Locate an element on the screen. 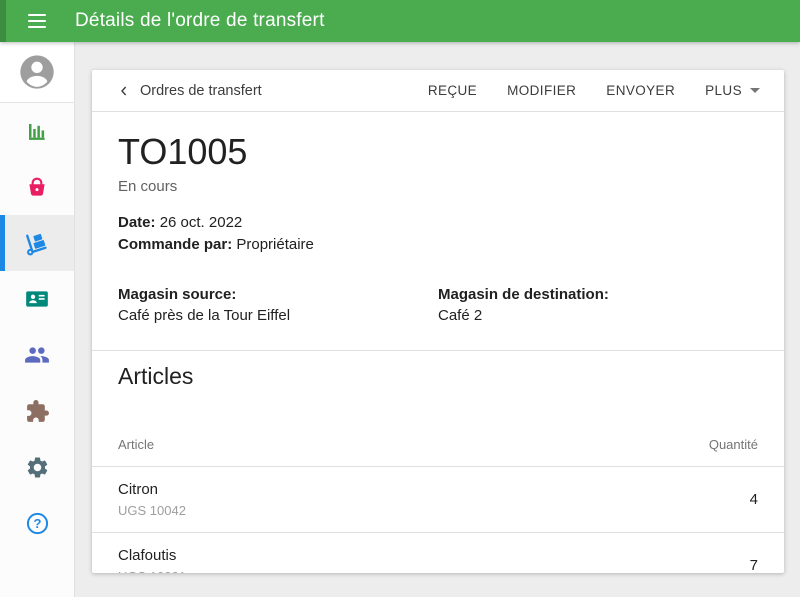  item-sku: UGS 10042 is located at coordinates (152, 510).